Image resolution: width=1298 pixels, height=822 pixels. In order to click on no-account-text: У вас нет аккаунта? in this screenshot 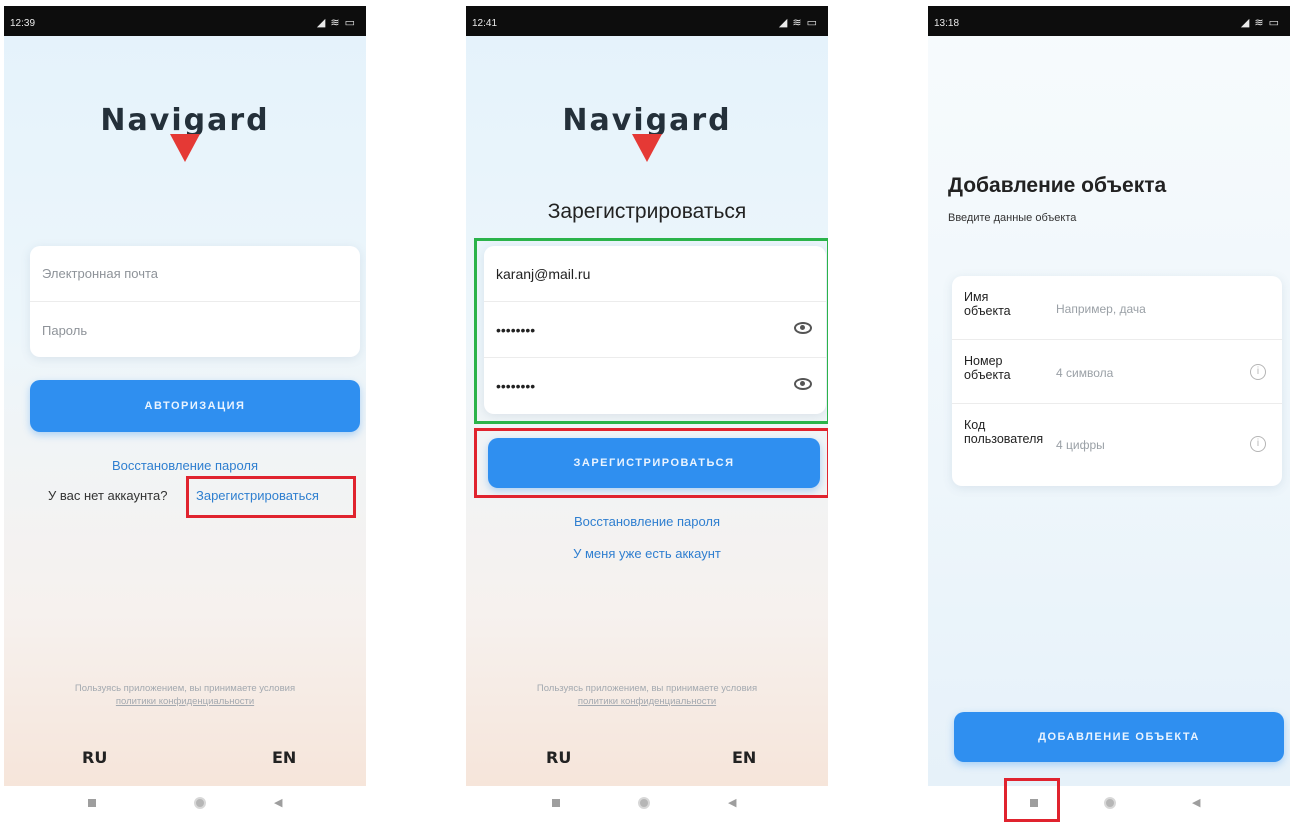, I will do `click(108, 495)`.